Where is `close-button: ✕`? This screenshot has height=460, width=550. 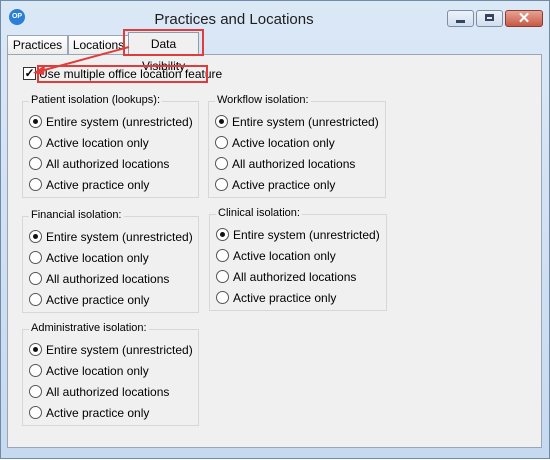
close-button: ✕ is located at coordinates (524, 18).